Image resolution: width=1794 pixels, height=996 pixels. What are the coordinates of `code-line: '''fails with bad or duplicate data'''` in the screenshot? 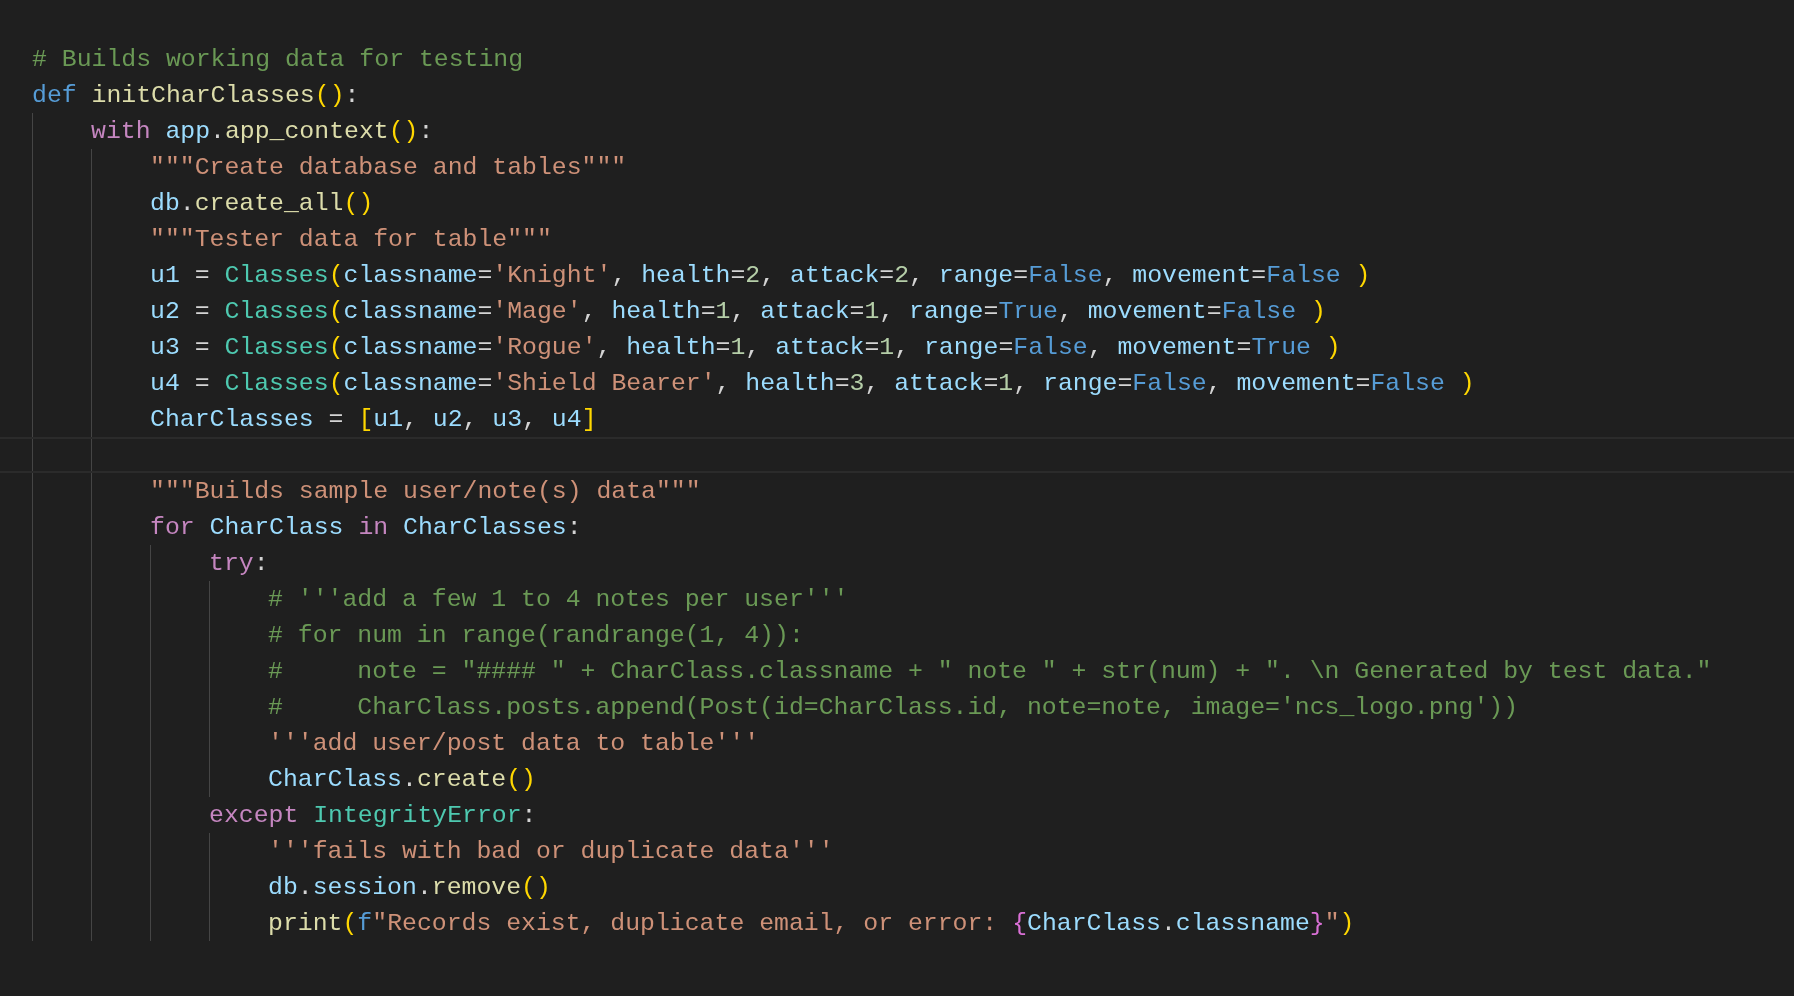 It's located at (551, 851).